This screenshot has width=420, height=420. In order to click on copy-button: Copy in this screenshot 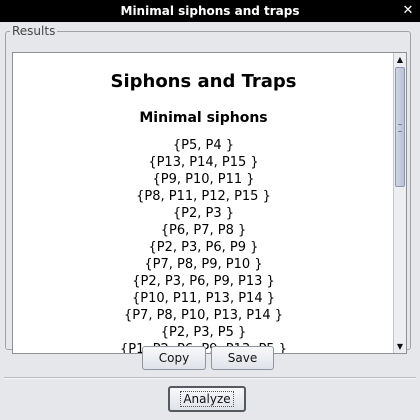, I will do `click(174, 358)`.